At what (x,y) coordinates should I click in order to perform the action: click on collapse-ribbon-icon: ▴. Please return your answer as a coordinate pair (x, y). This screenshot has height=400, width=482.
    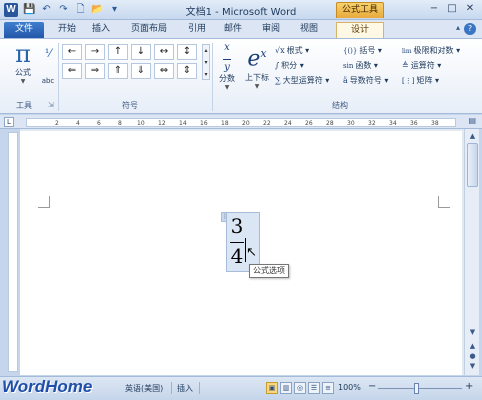
    Looking at the image, I should click on (458, 27).